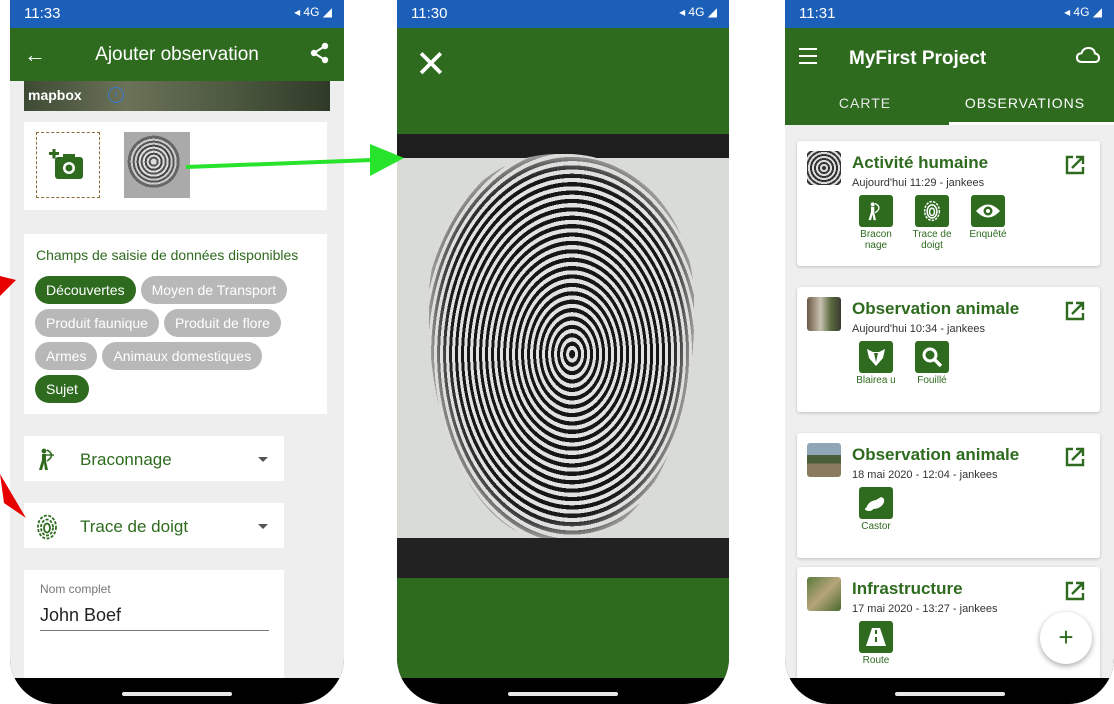  I want to click on red-arrow-head-bottom, so click(13, 496).